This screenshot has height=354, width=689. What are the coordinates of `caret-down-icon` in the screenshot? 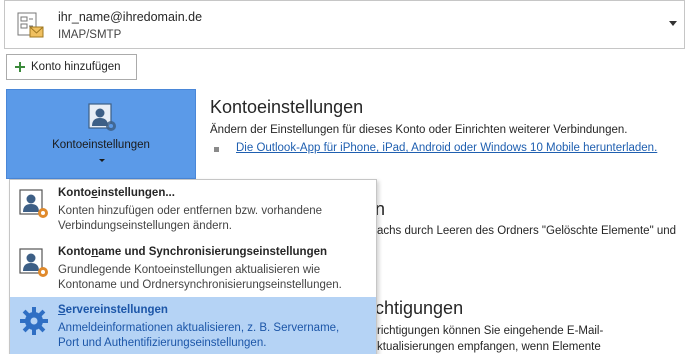 It's located at (102, 160).